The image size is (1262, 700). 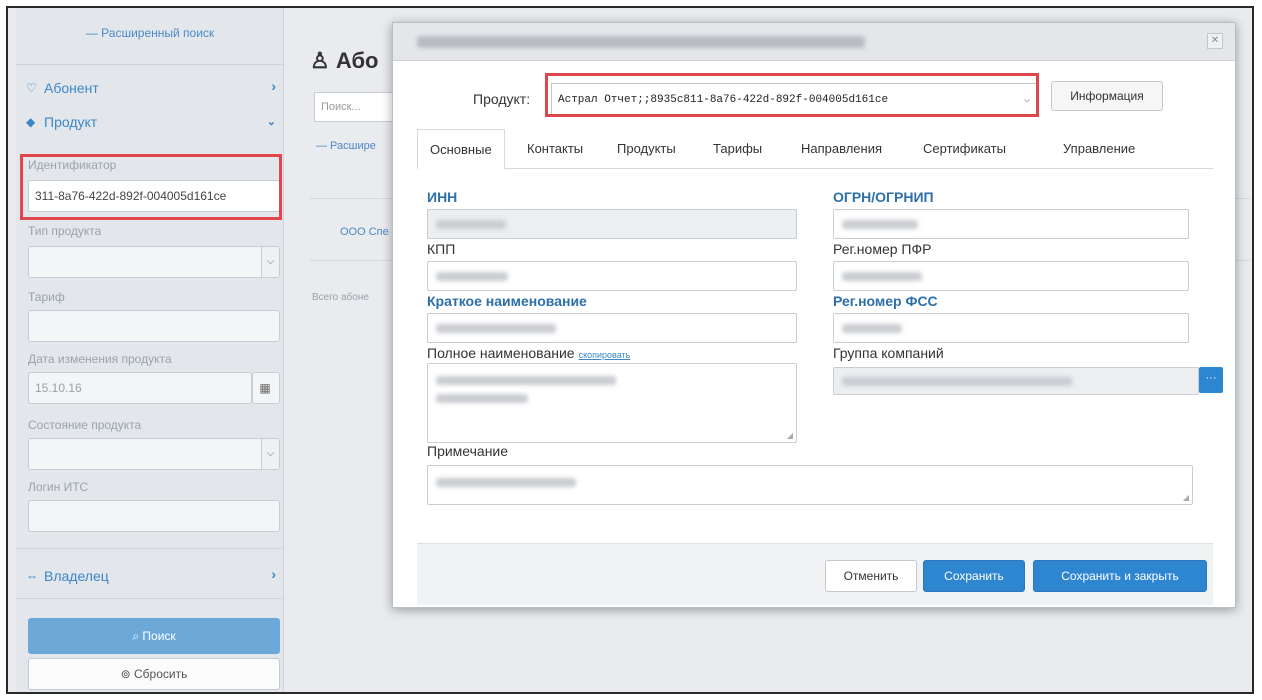 What do you see at coordinates (1211, 380) in the screenshot?
I see `more-icon: ···` at bounding box center [1211, 380].